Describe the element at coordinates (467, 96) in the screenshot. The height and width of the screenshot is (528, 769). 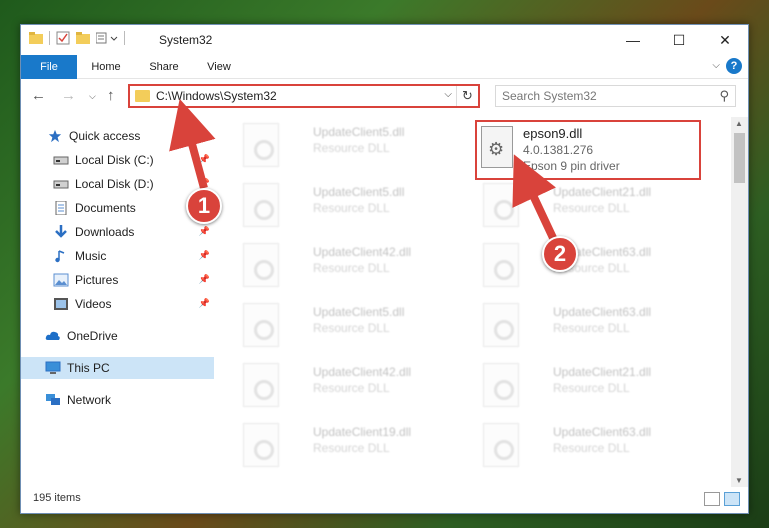
I see `refresh-icon: ↻` at that location.